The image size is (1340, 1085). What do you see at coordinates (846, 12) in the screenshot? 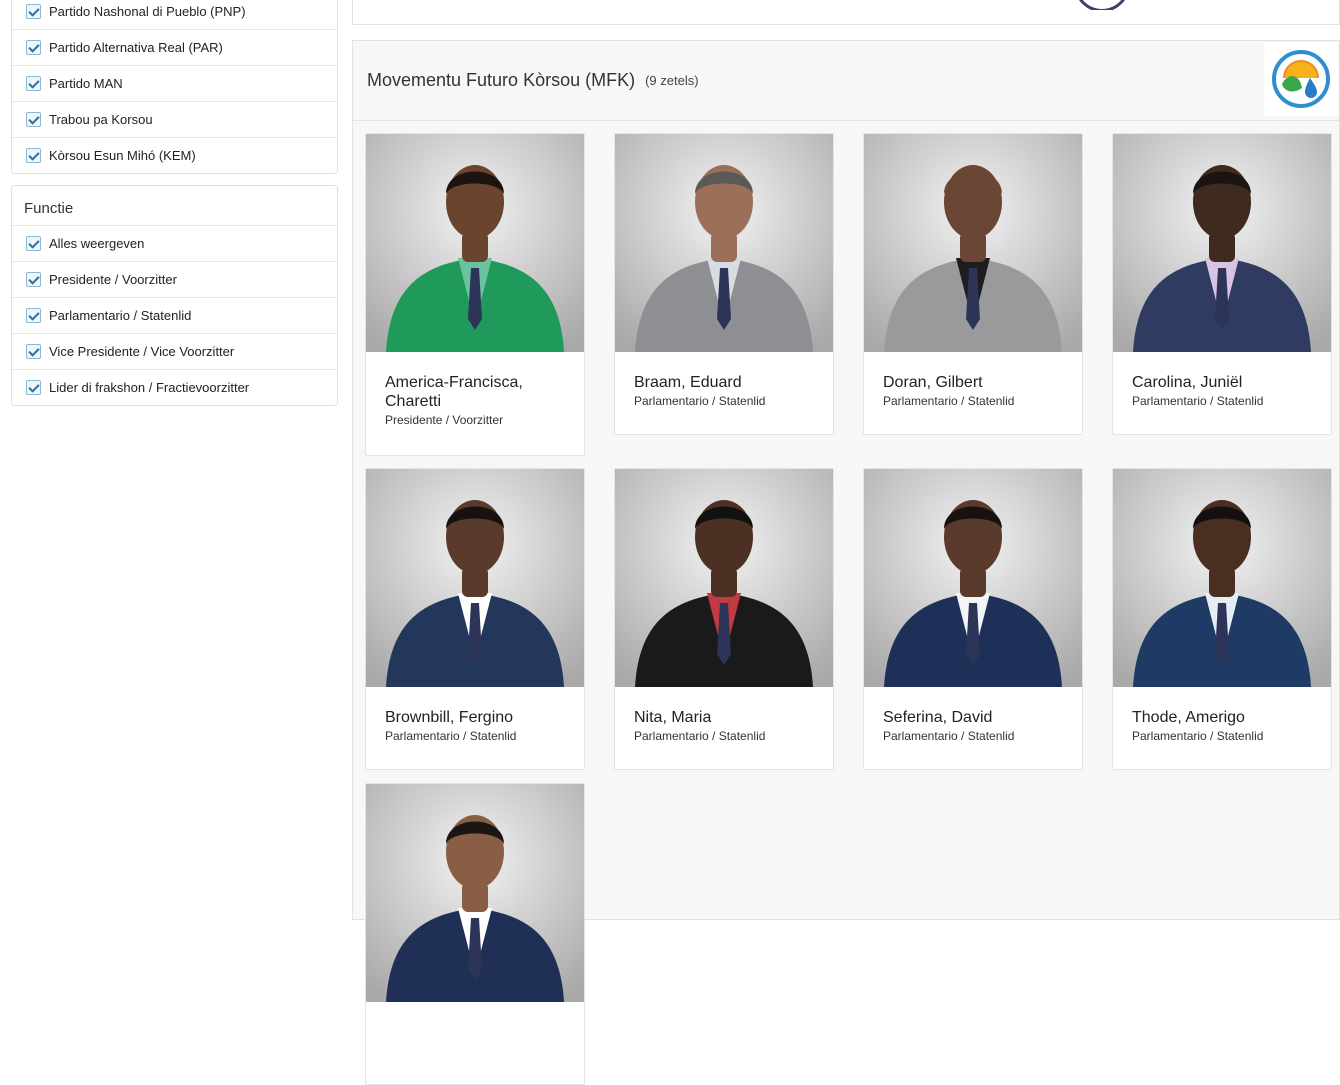
I see `previous-party-card` at bounding box center [846, 12].